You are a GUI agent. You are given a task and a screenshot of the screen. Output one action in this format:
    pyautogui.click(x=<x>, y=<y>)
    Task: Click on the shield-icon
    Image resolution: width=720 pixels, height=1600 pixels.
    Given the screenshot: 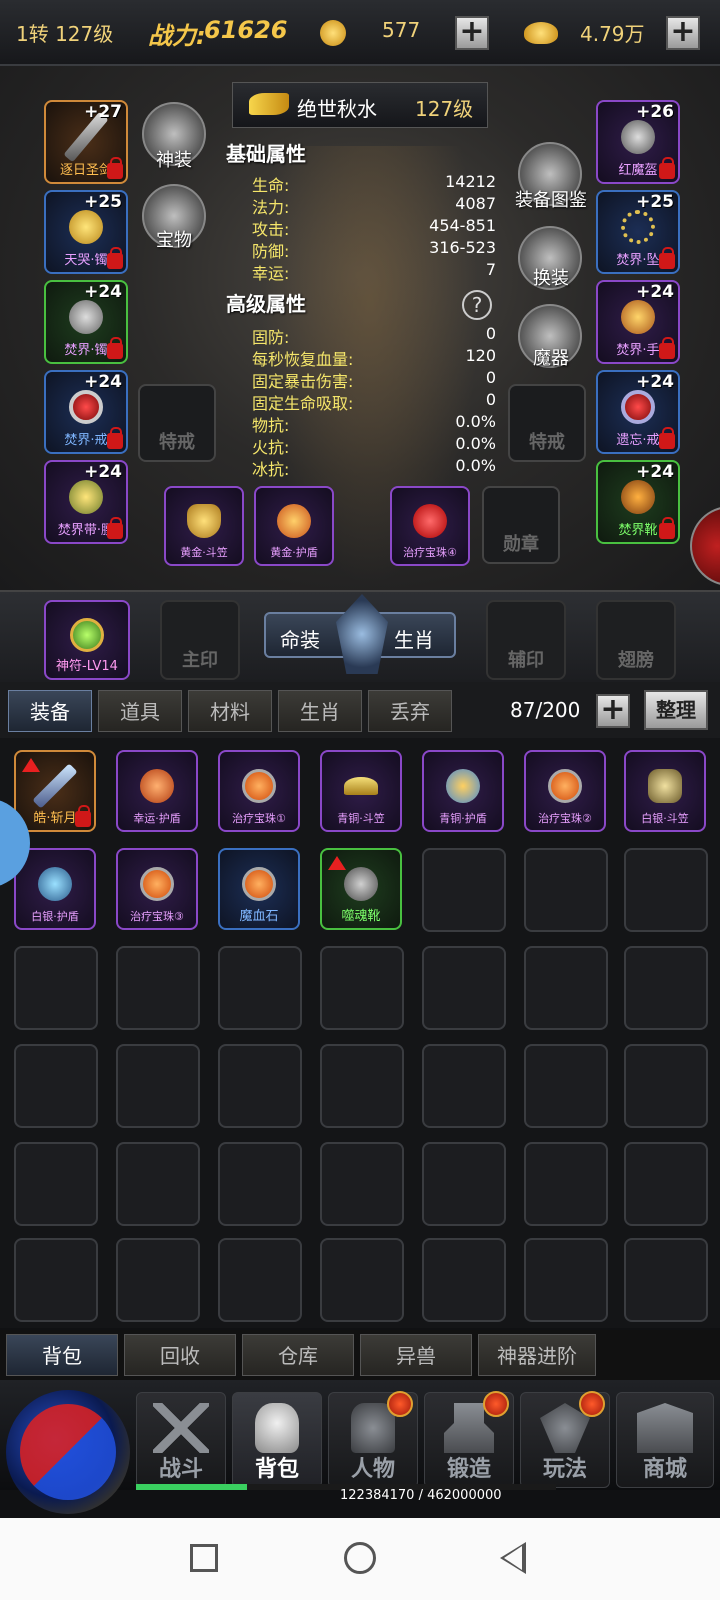 What is the action you would take?
    pyautogui.click(x=463, y=786)
    